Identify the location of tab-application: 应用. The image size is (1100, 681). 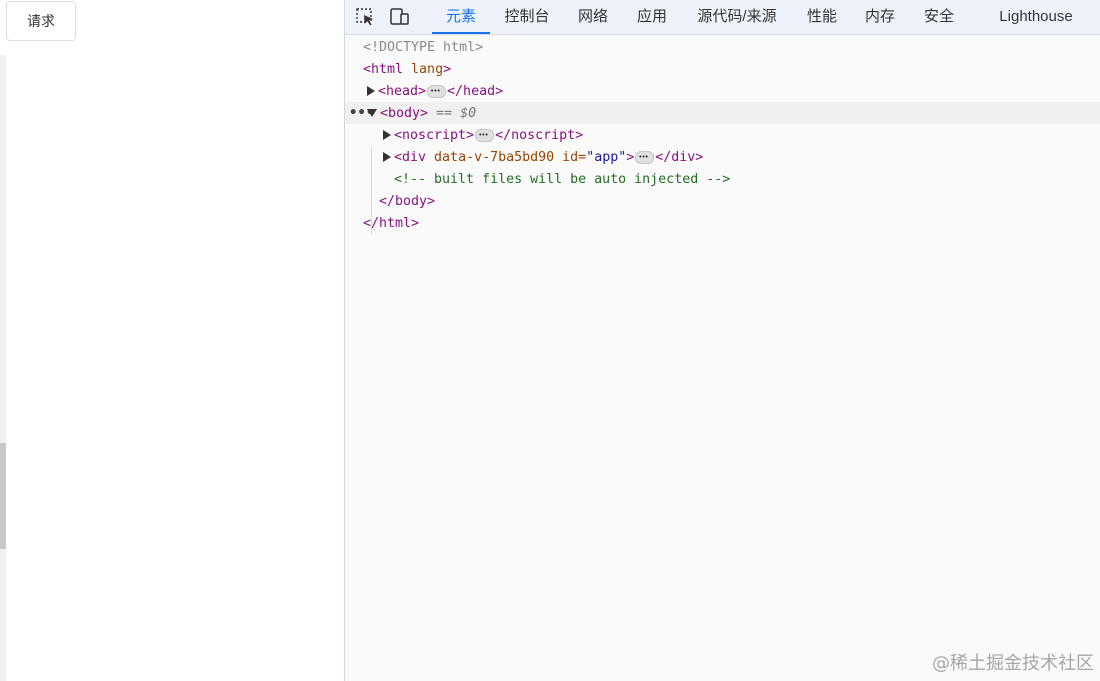
(652, 17).